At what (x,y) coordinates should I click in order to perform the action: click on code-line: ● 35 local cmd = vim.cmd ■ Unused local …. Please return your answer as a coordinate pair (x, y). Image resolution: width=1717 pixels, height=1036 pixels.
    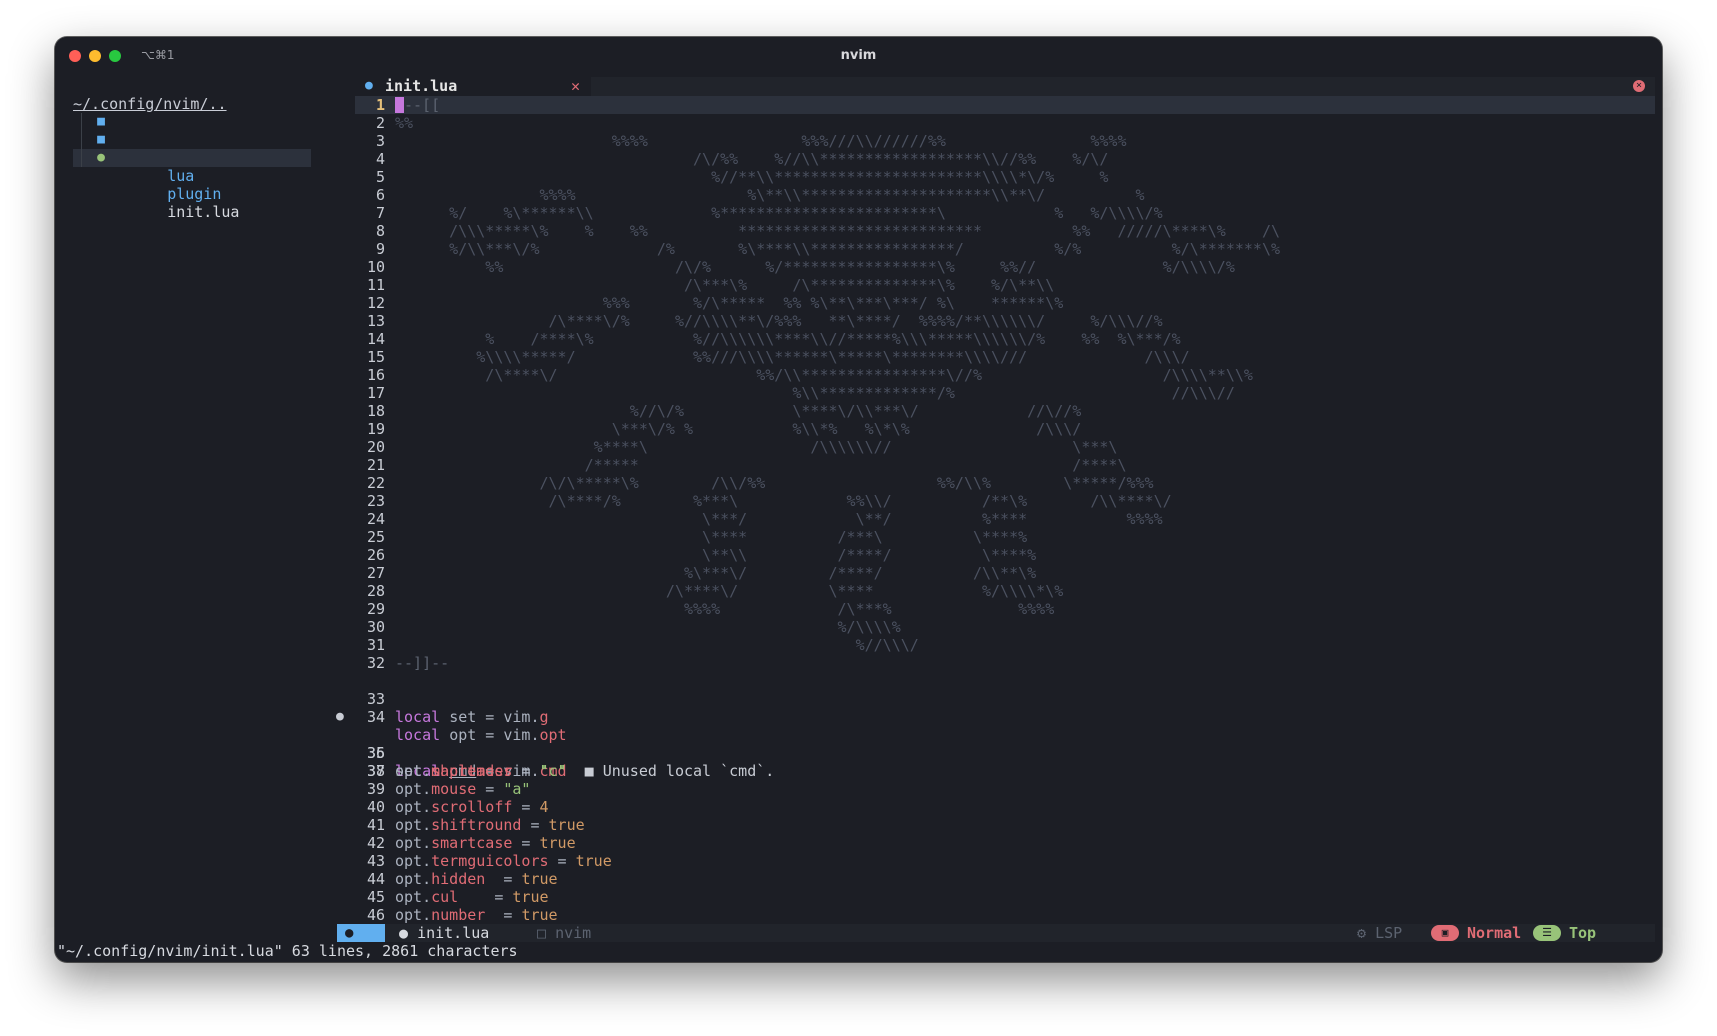
    Looking at the image, I should click on (995, 744).